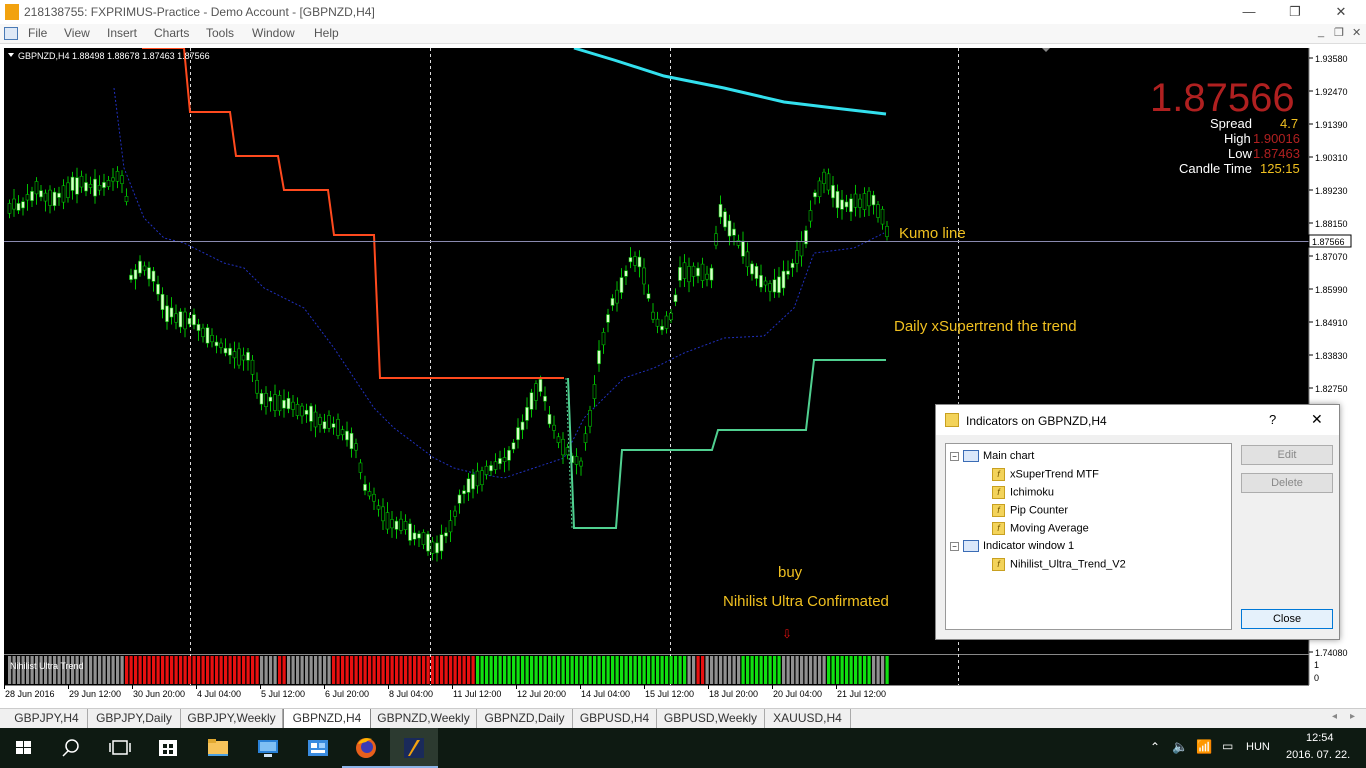 This screenshot has width=1366, height=768. Describe the element at coordinates (1318, 755) in the screenshot. I see `clock-date: 2016. 07. 22.` at that location.